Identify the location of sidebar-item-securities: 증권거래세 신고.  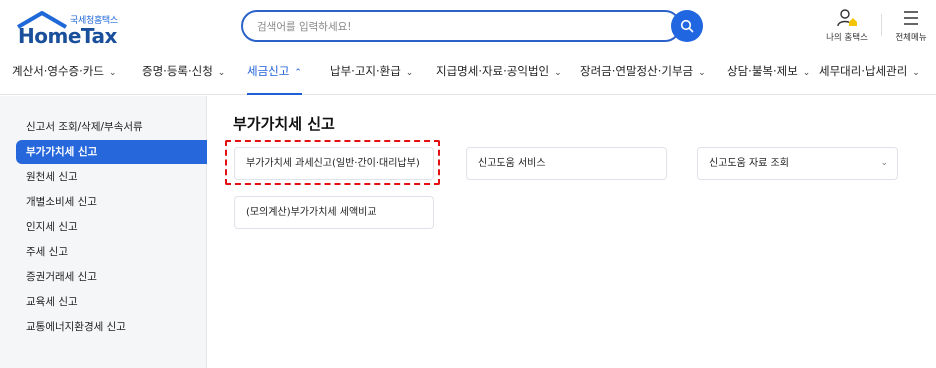
(111, 277).